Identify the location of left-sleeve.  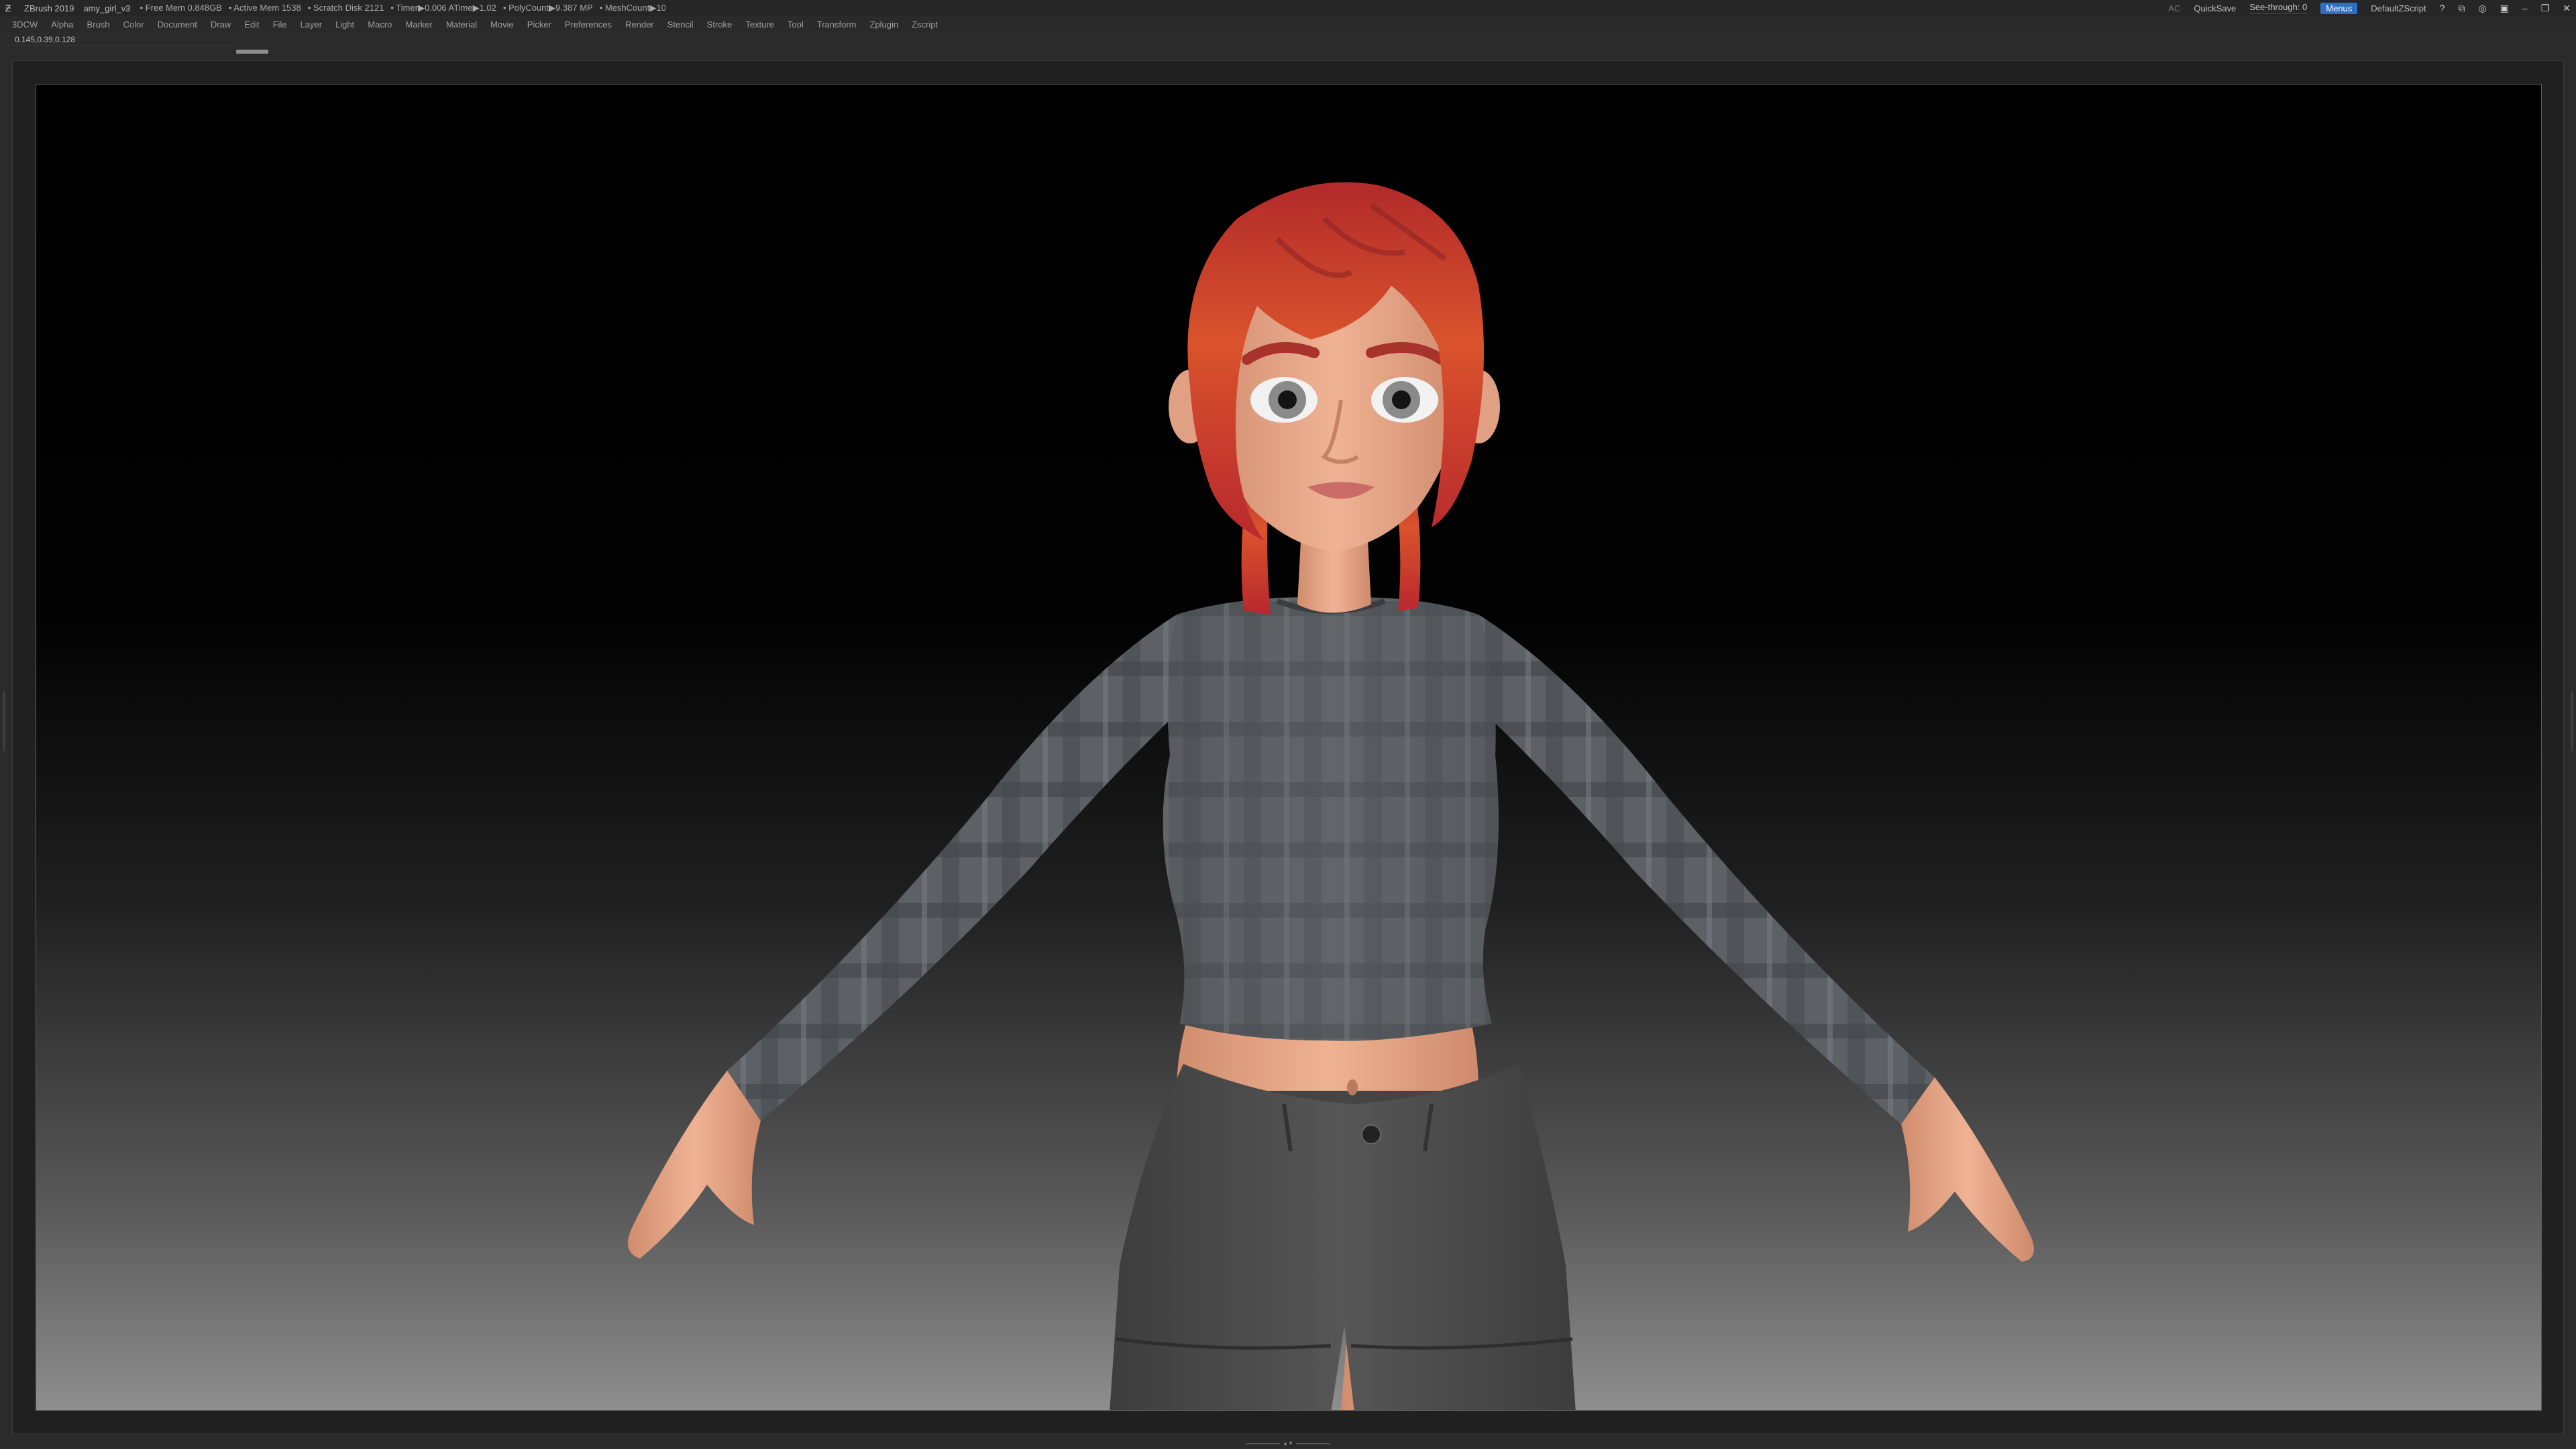
(965, 867).